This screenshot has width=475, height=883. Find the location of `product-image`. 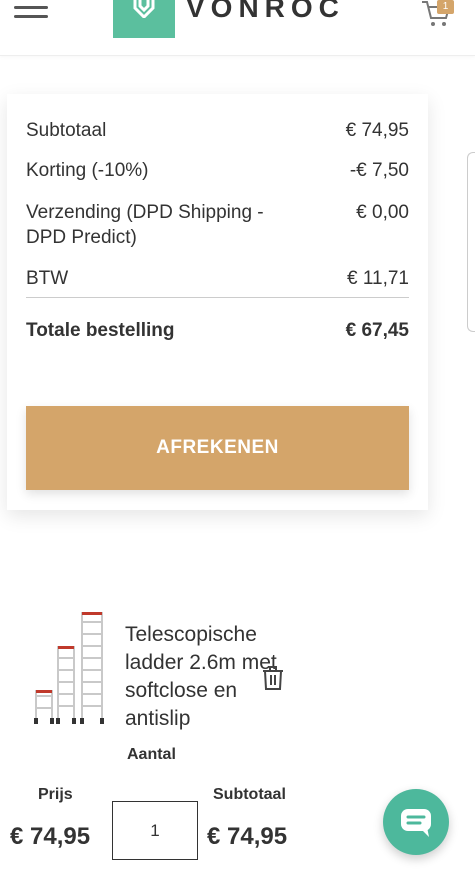

product-image is located at coordinates (70, 668).